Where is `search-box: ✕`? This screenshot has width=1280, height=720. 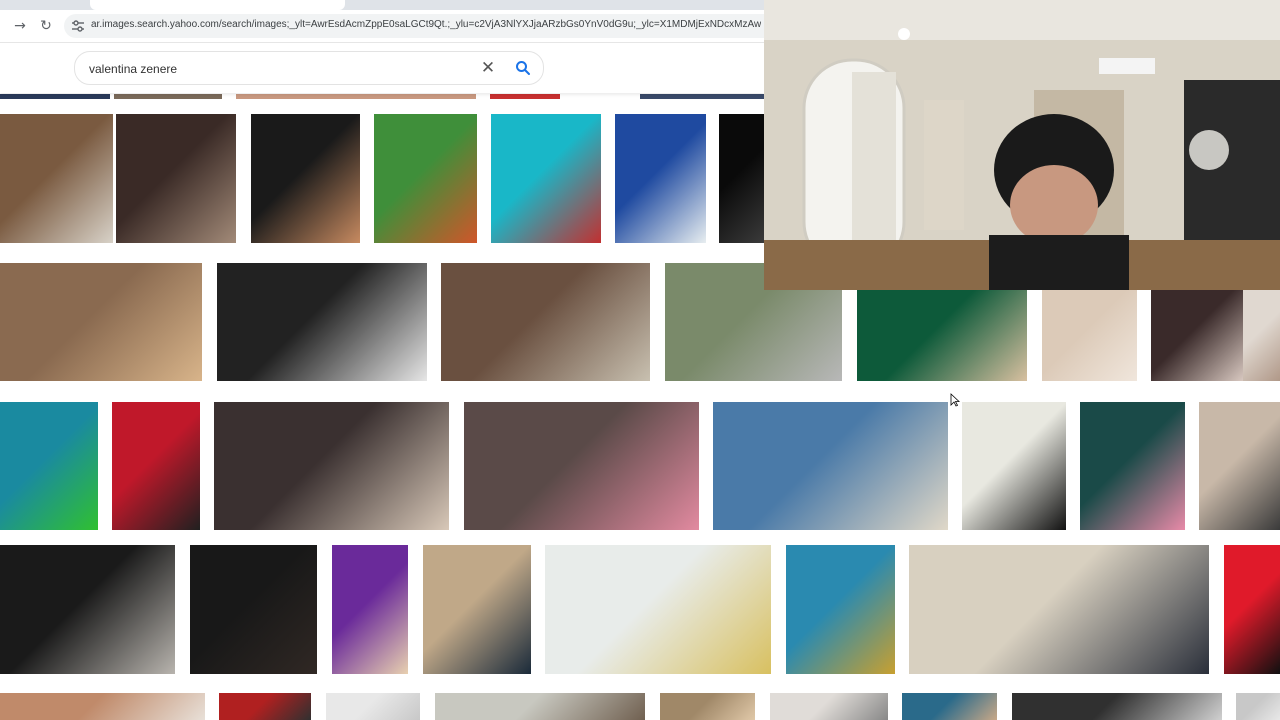 search-box: ✕ is located at coordinates (309, 68).